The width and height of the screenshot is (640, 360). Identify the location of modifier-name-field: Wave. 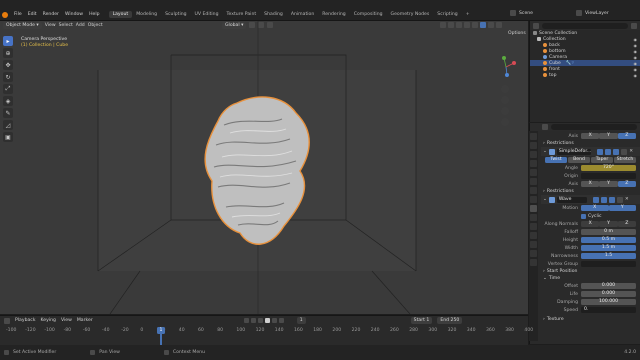
(571, 199).